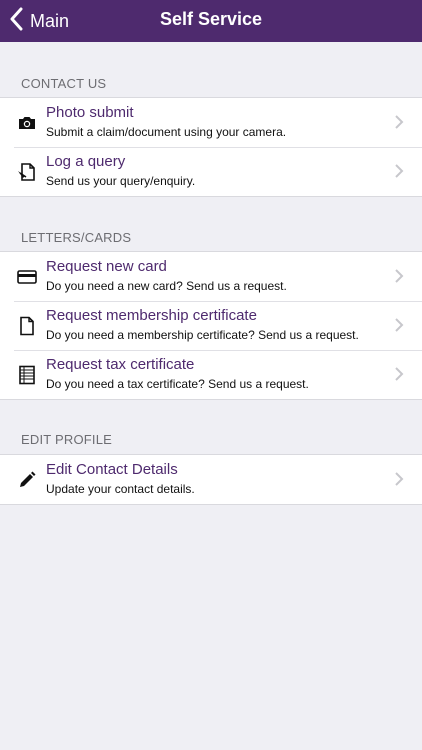 This screenshot has height=750, width=422. What do you see at coordinates (121, 181) in the screenshot?
I see `row-subtitle: Send us your query/enquiry.` at bounding box center [121, 181].